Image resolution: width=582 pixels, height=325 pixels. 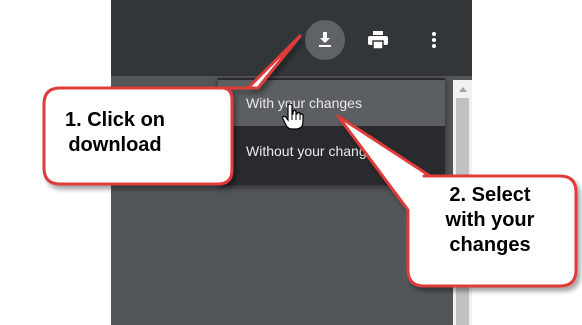 I want to click on print-button, so click(x=378, y=40).